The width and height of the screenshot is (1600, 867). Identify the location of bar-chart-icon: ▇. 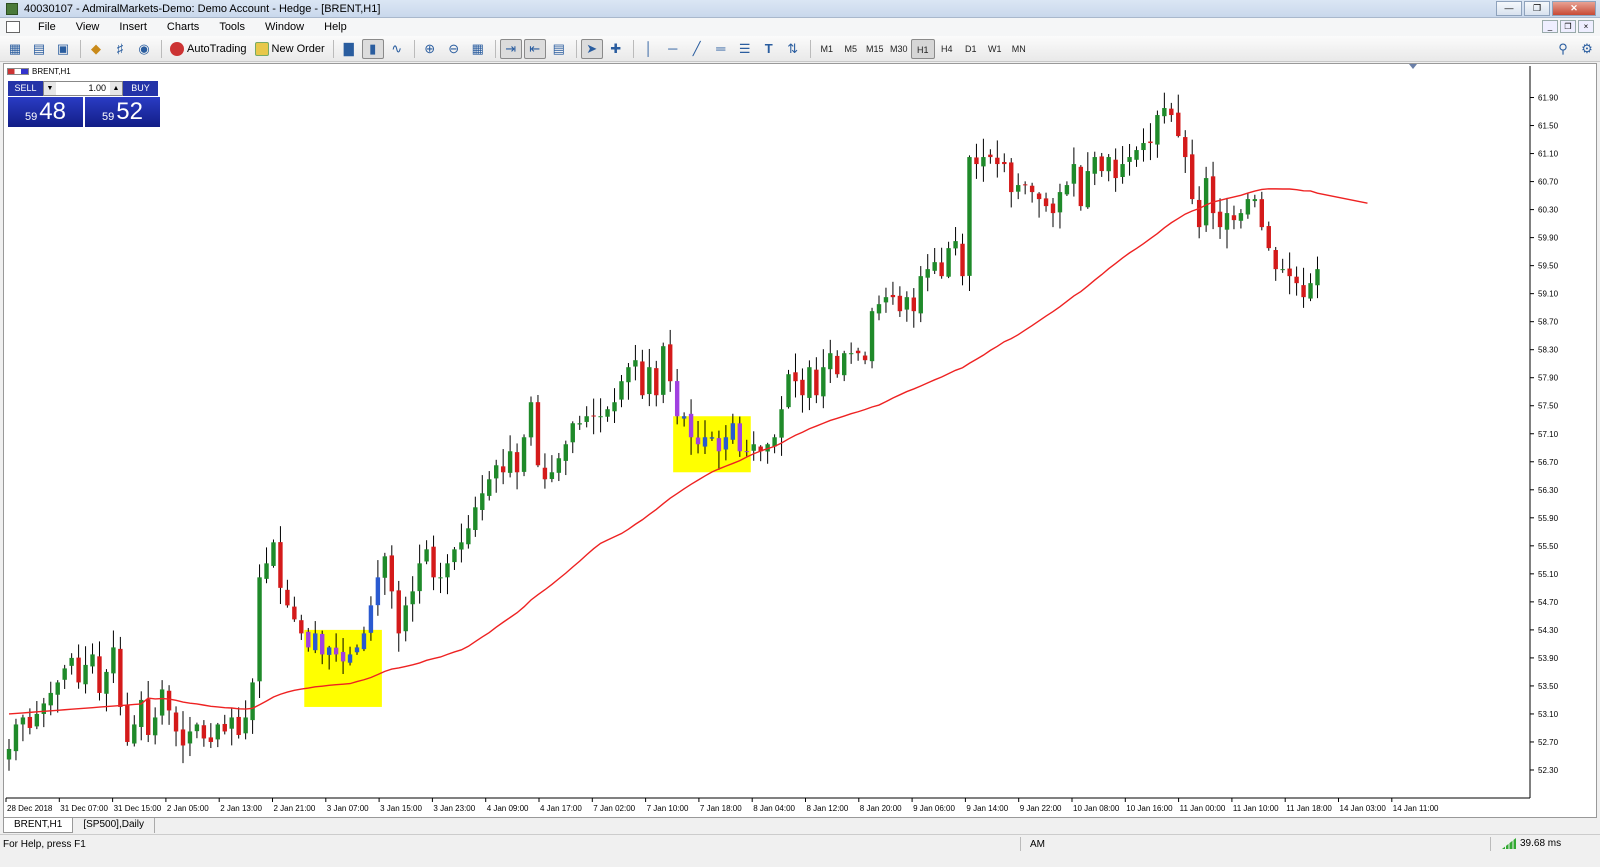
(349, 49).